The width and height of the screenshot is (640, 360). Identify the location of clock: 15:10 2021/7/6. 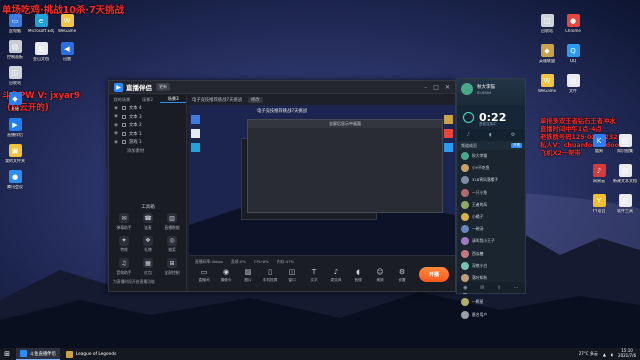
(627, 353).